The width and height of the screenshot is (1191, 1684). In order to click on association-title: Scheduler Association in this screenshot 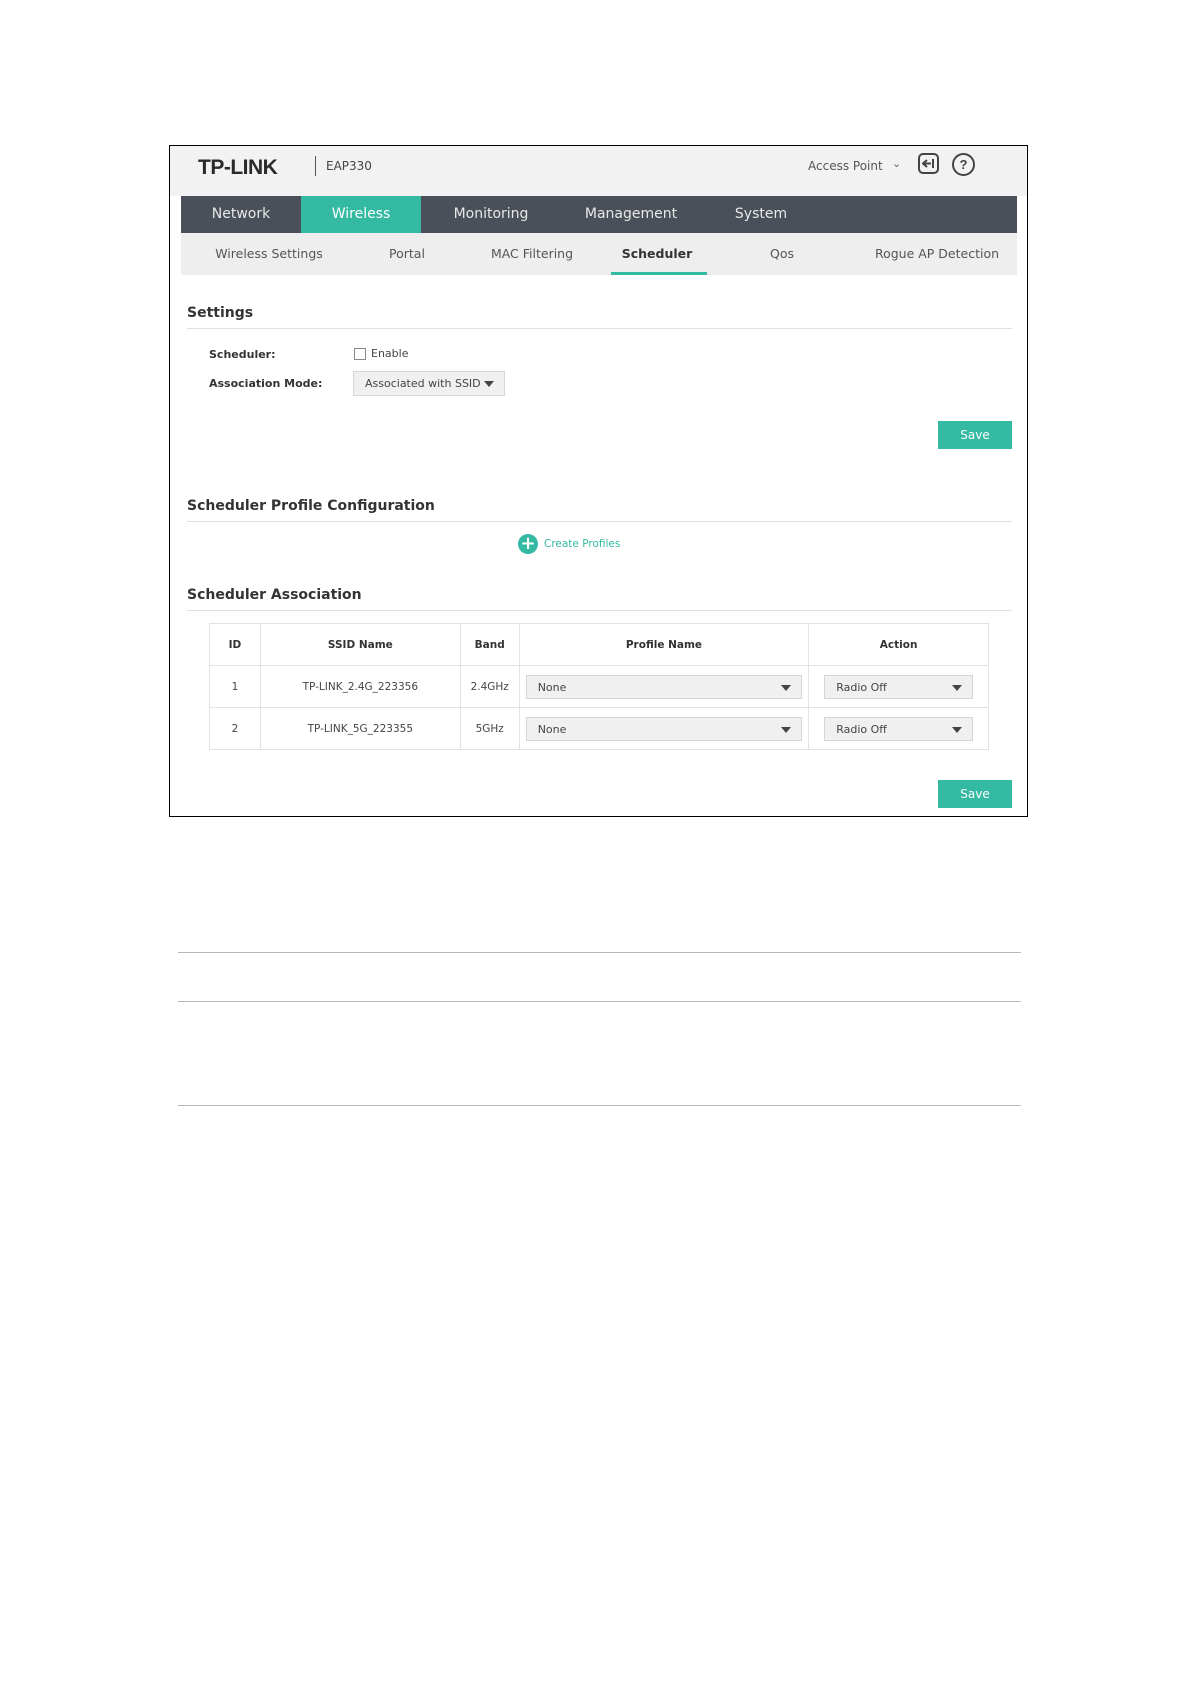, I will do `click(274, 595)`.